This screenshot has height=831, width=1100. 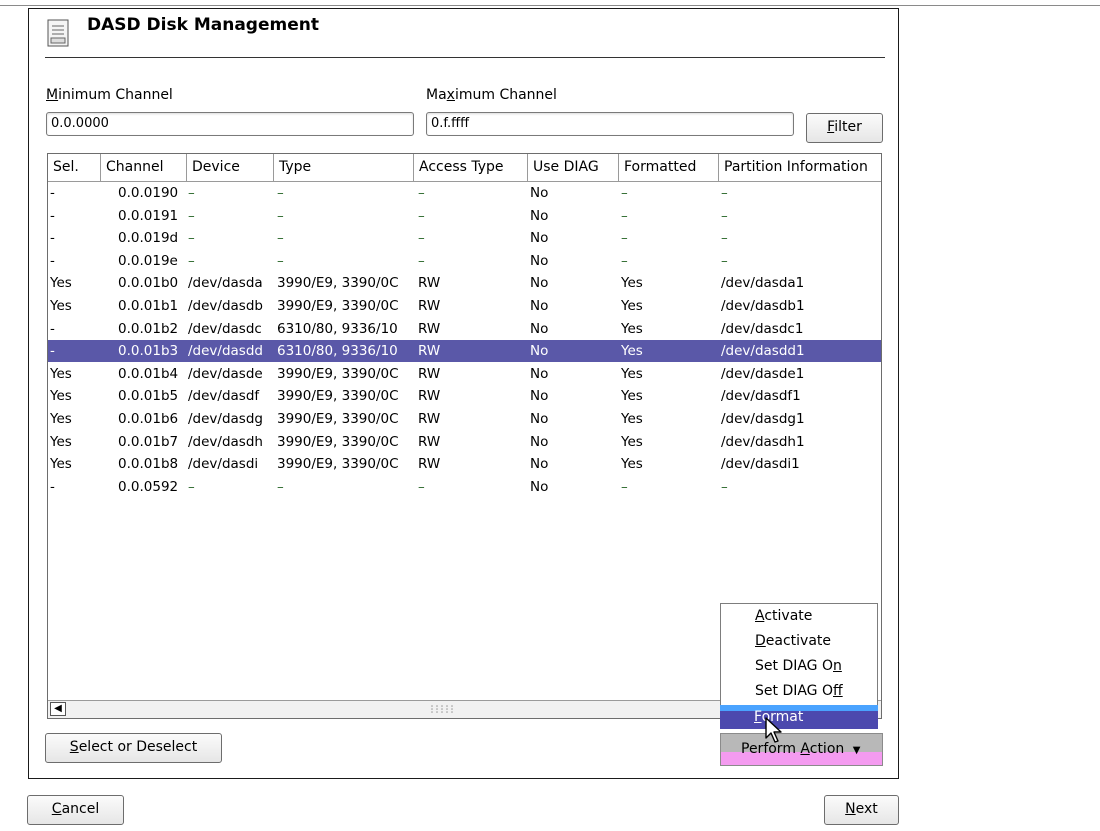 What do you see at coordinates (800, 167) in the screenshot?
I see `col-partition-info: Partition Information` at bounding box center [800, 167].